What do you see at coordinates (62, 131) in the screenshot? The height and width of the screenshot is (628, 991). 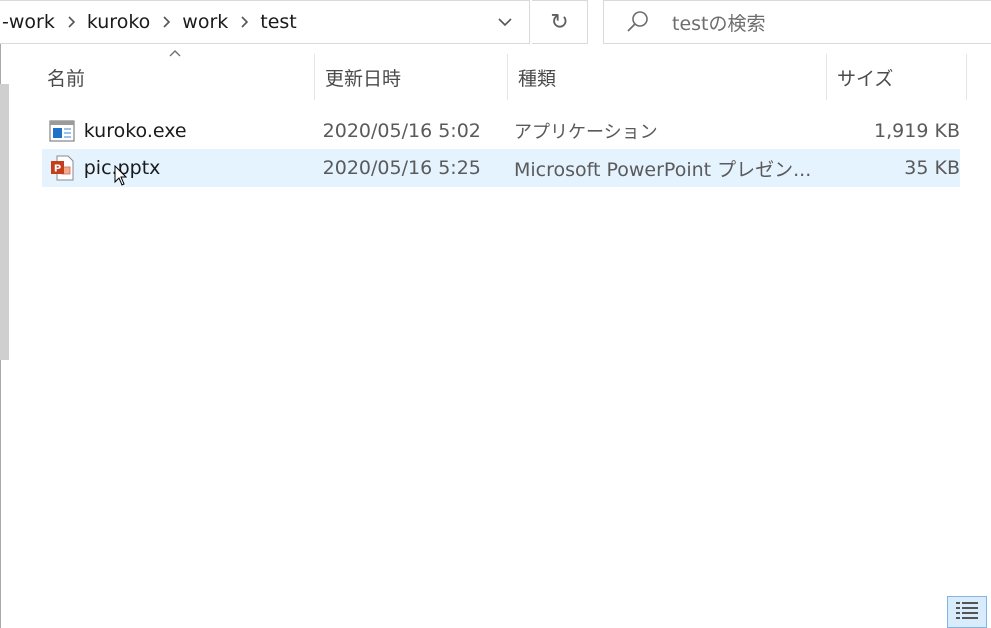 I see `application-icon` at bounding box center [62, 131].